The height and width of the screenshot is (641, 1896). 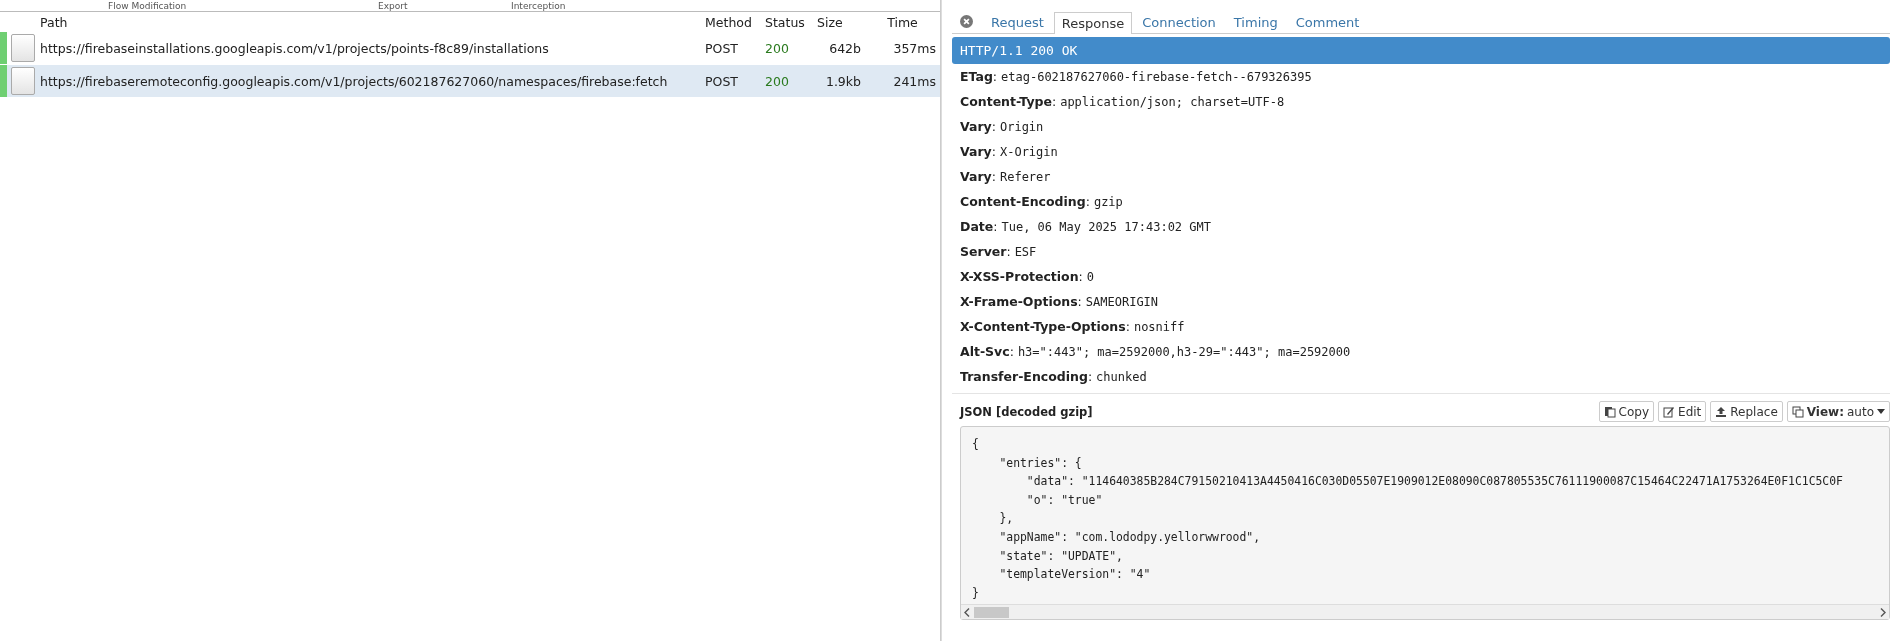 I want to click on menu-label: Flow Modification, so click(x=243, y=6).